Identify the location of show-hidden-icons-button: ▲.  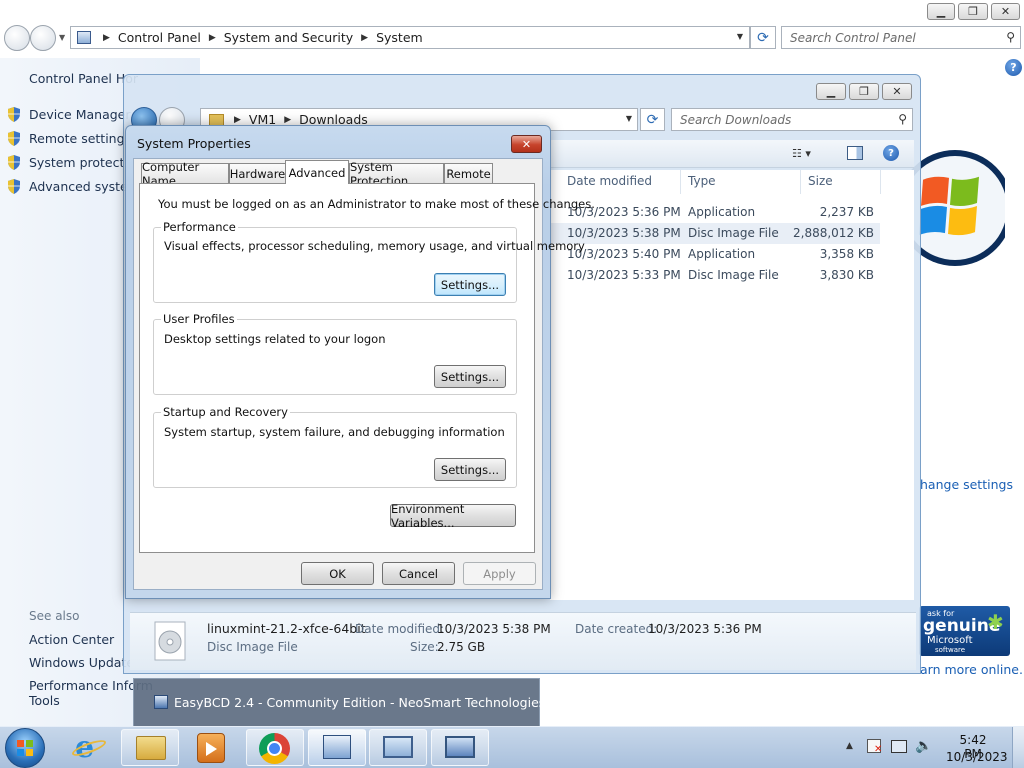
(849, 746).